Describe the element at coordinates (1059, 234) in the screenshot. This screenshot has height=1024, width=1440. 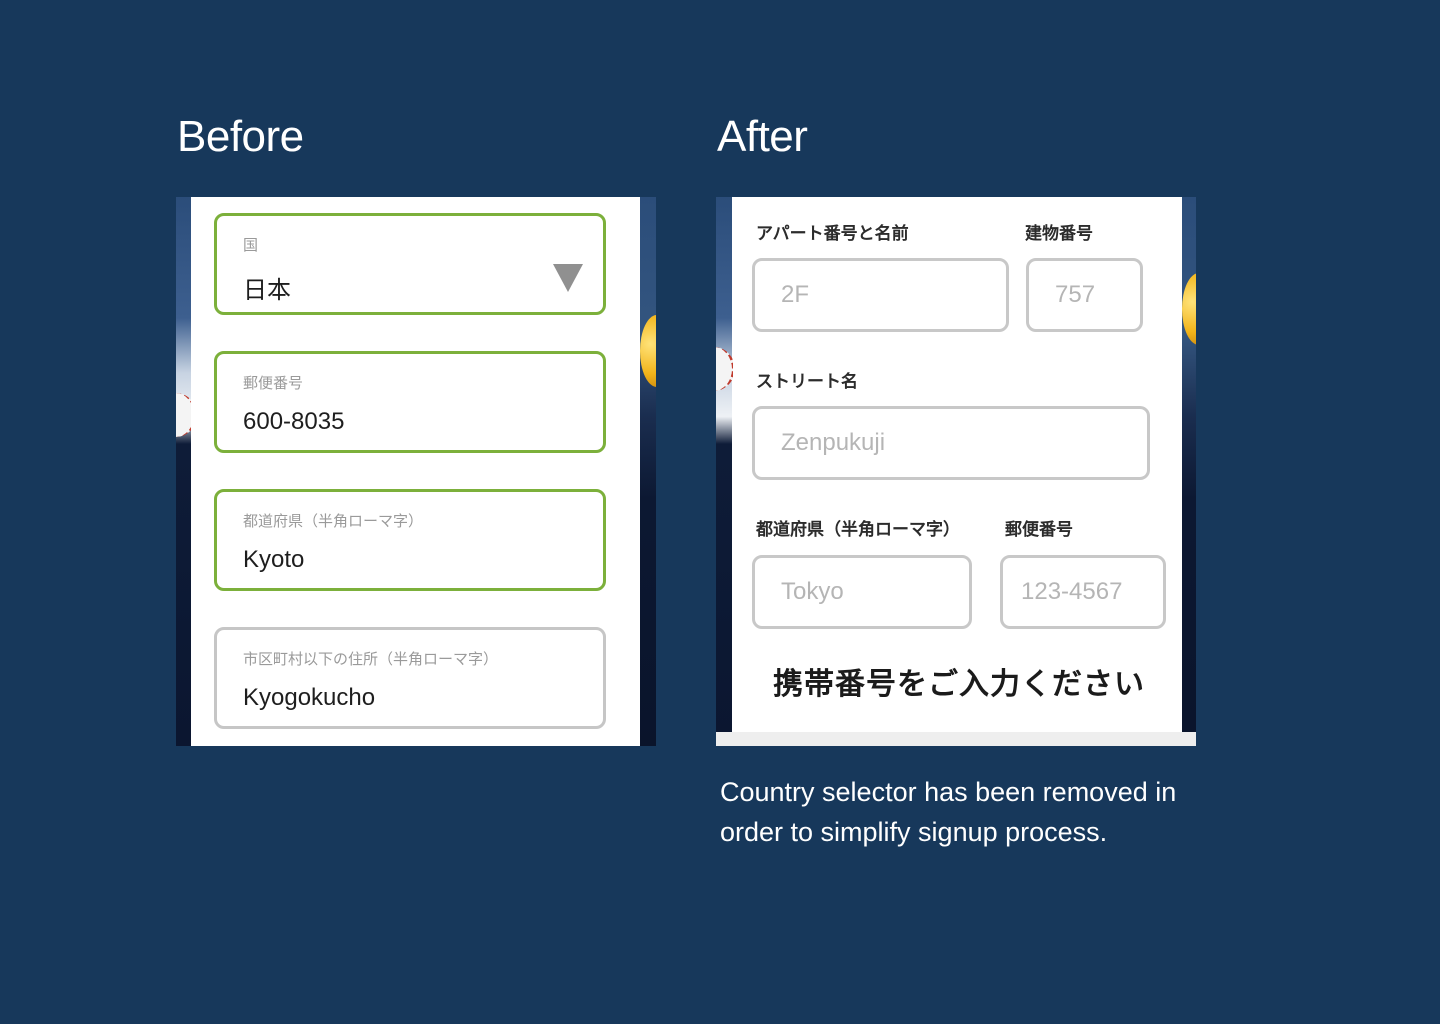
I see `building-number-label: 建物番号` at that location.